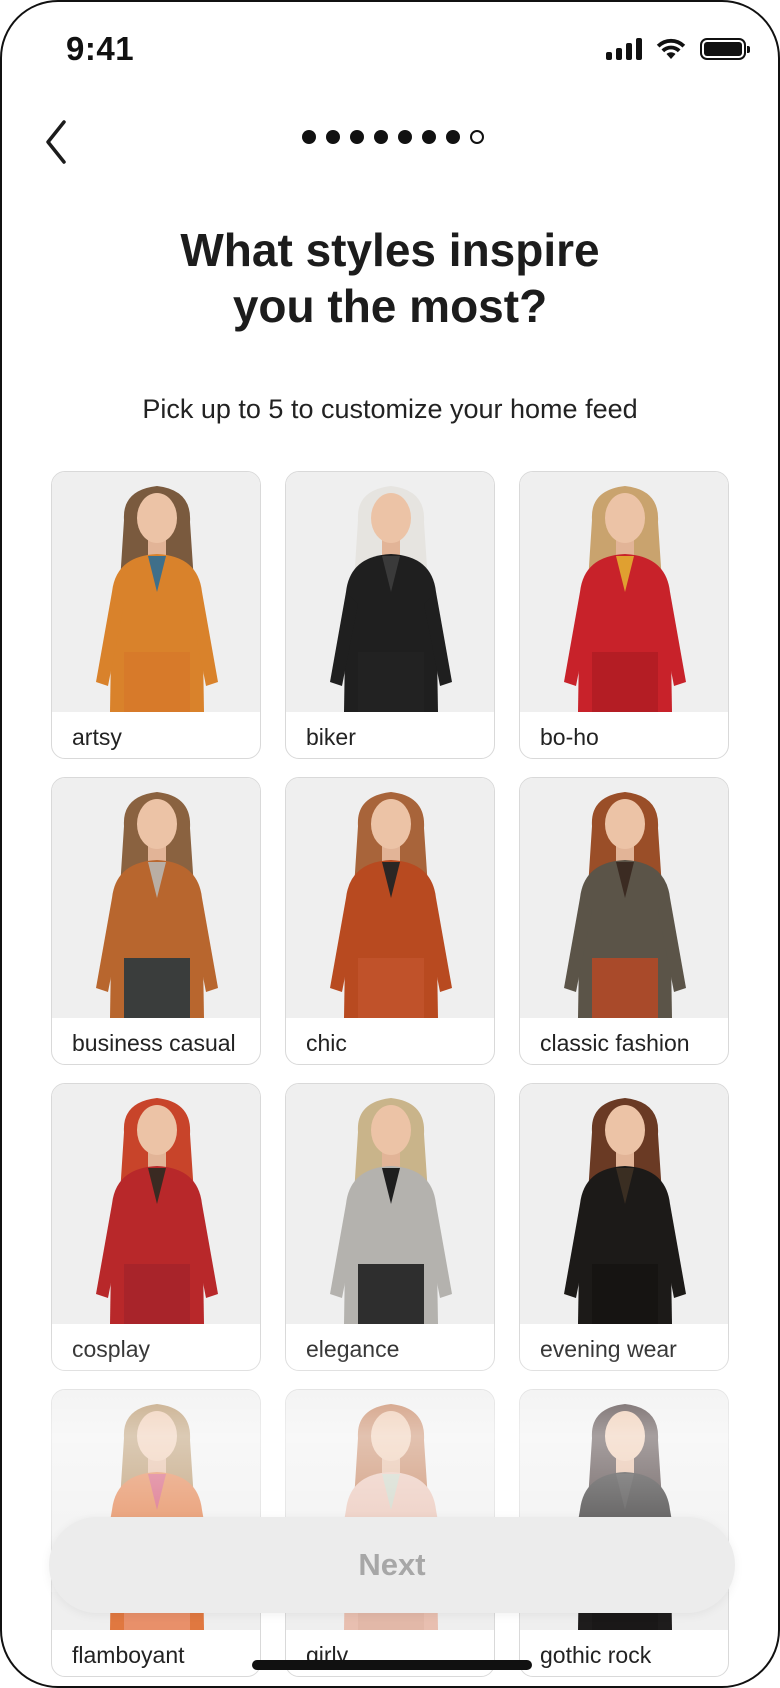 The width and height of the screenshot is (780, 1688). I want to click on style-card: evening wear, so click(624, 1227).